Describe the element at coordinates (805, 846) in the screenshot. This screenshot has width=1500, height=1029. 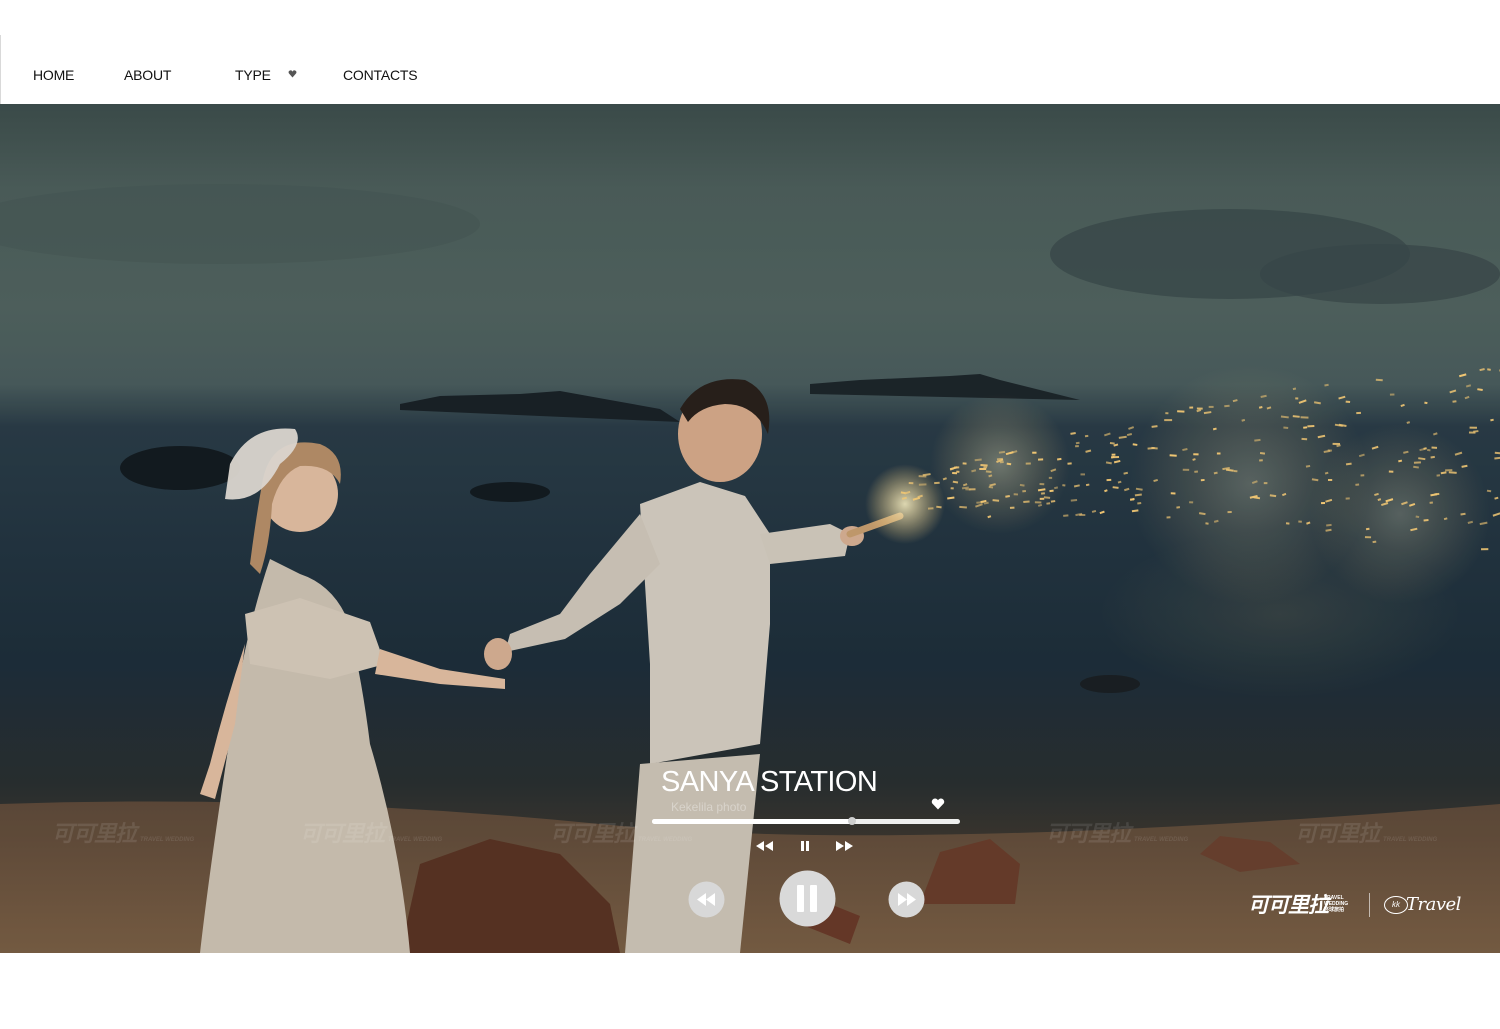
I see `pause-icon` at that location.